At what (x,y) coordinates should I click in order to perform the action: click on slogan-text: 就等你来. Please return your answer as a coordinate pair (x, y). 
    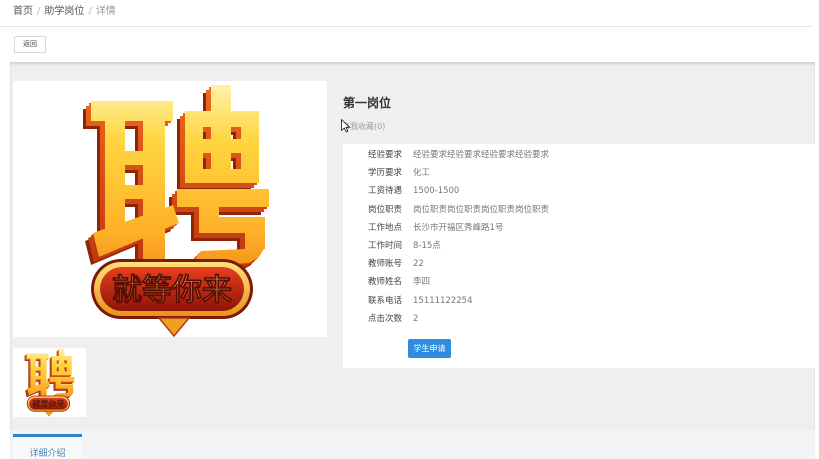
    Looking at the image, I should click on (172, 290).